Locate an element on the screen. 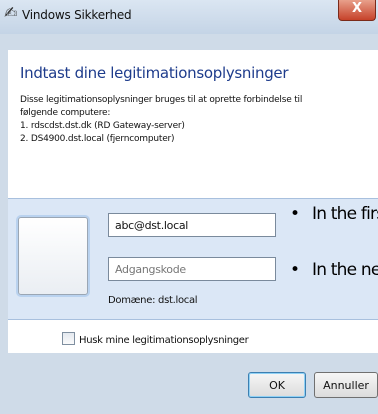  window-title: Vindows Sikkerhed is located at coordinates (77, 15).